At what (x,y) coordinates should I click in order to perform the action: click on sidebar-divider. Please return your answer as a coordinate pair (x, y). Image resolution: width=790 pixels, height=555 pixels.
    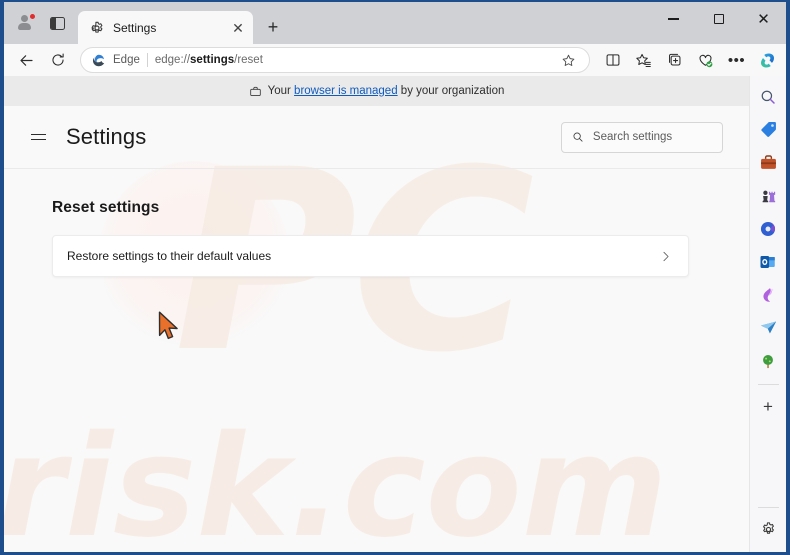
    Looking at the image, I should click on (768, 384).